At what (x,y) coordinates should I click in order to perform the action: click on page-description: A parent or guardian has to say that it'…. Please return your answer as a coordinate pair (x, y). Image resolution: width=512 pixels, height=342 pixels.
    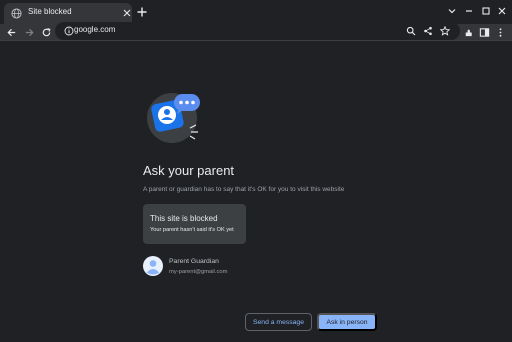
    Looking at the image, I should click on (244, 189).